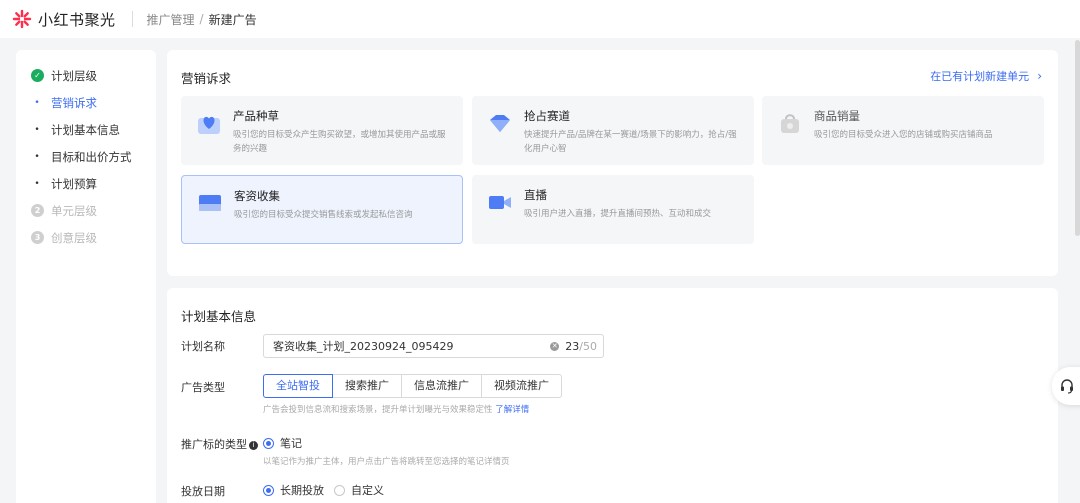  What do you see at coordinates (540, 19) in the screenshot?
I see `top-header: 小红书聚光 推广管理 / 新建广告` at bounding box center [540, 19].